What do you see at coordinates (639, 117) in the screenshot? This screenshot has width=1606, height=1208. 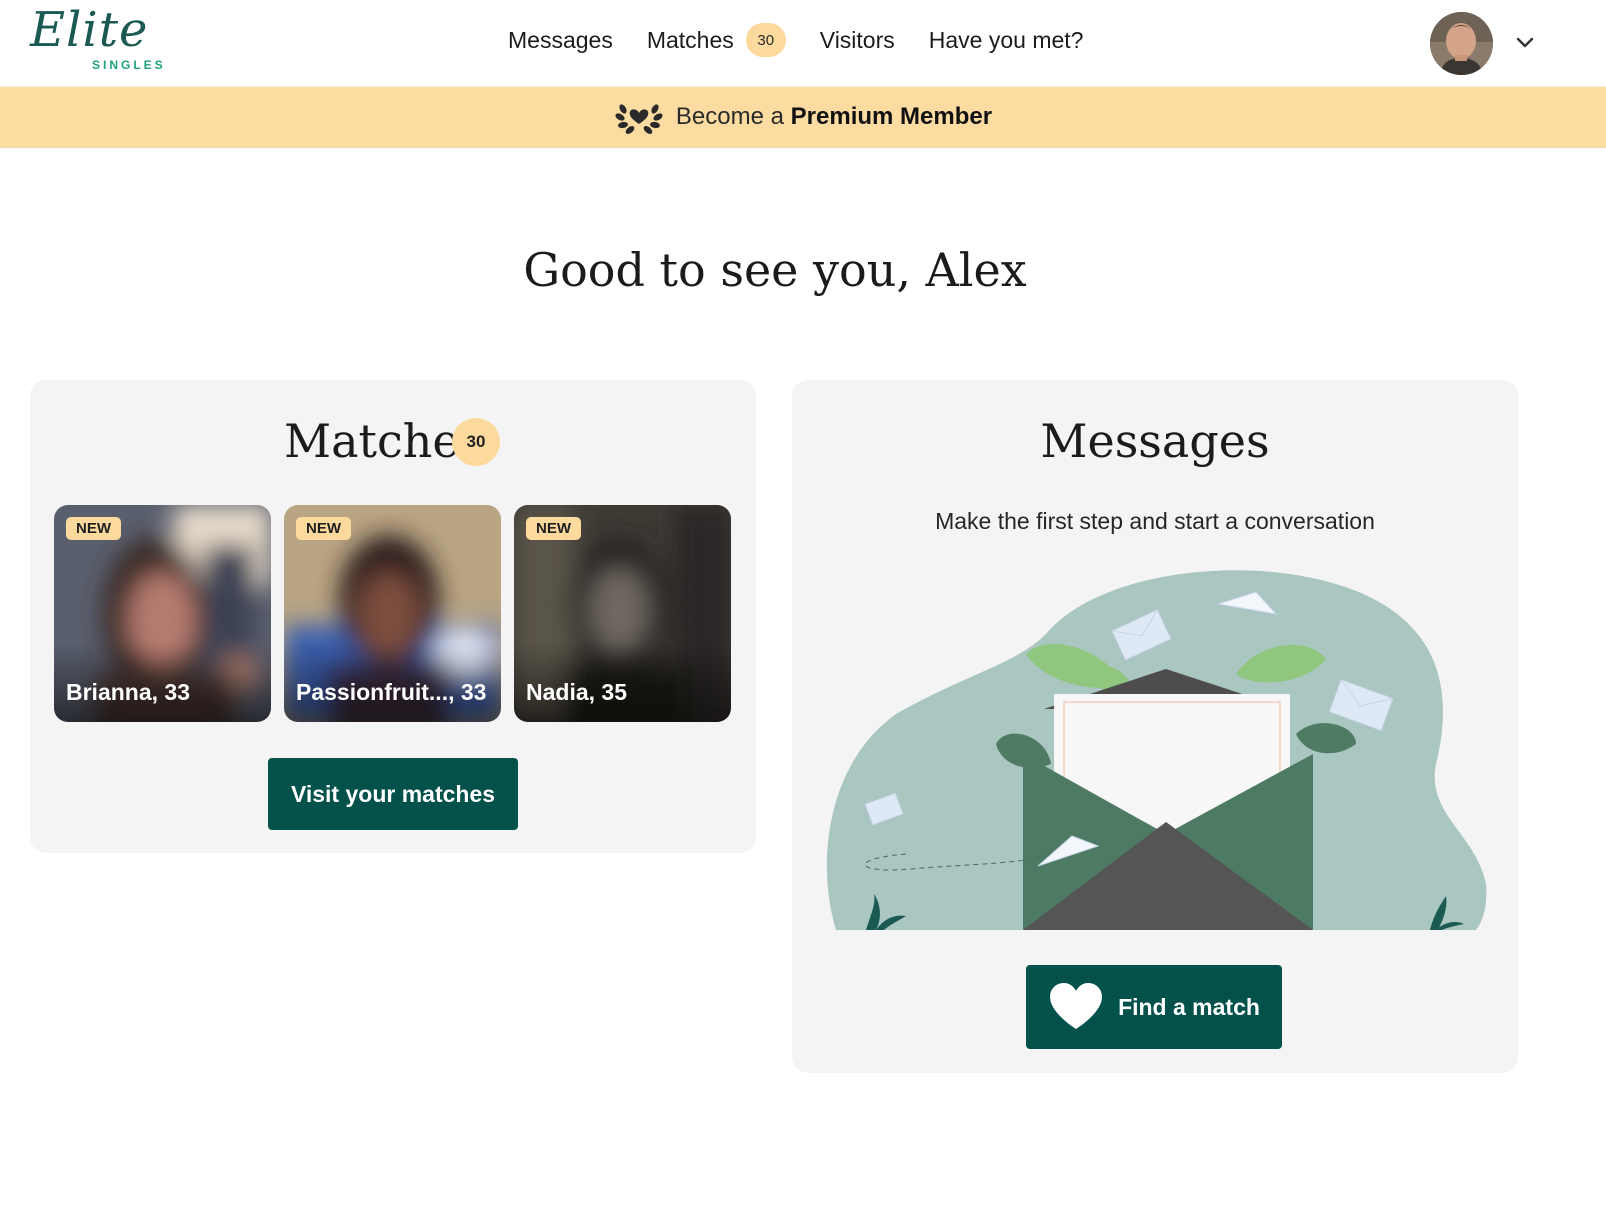 I see `laurel-heart-icon` at bounding box center [639, 117].